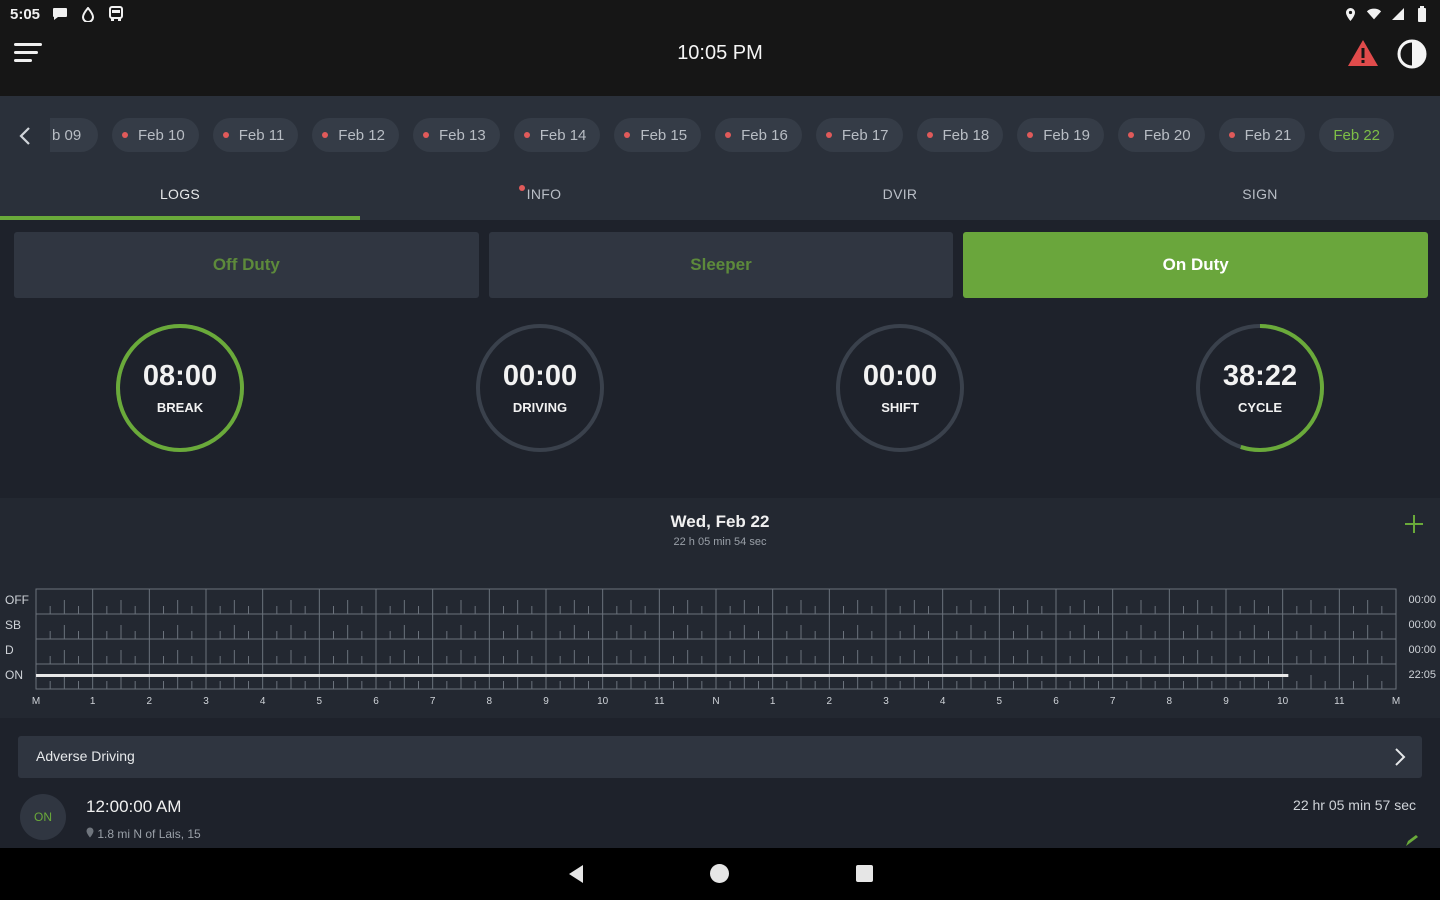  I want to click on edit-pencil-icon, so click(1412, 841).